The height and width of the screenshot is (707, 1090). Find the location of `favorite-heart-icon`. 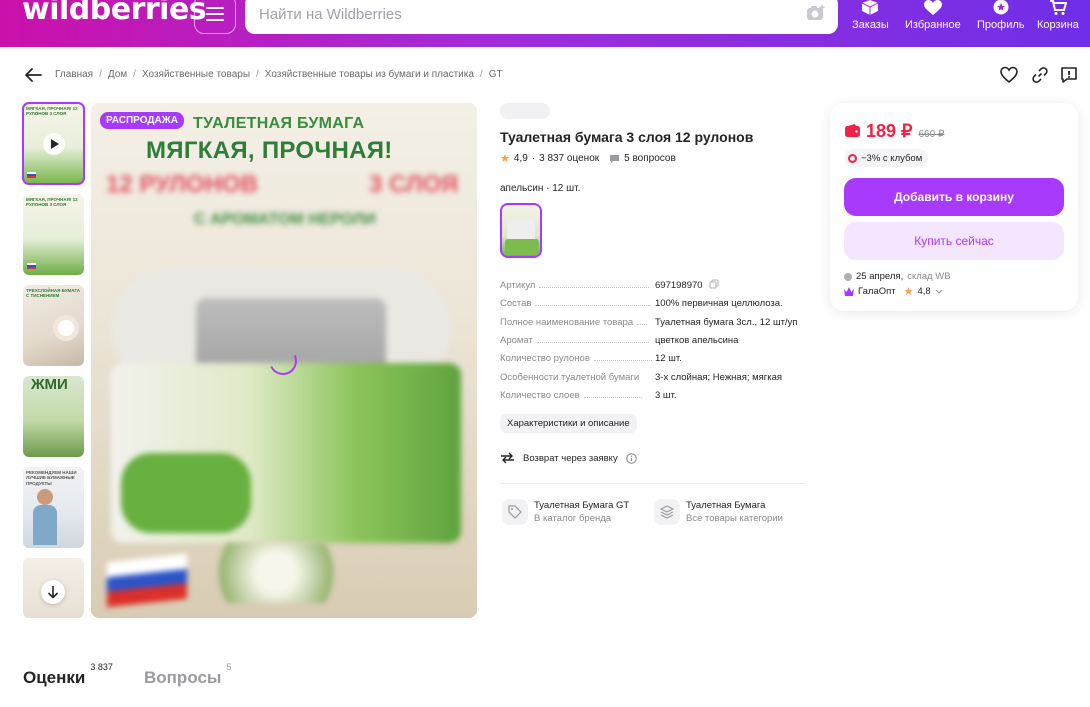

favorite-heart-icon is located at coordinates (1009, 75).